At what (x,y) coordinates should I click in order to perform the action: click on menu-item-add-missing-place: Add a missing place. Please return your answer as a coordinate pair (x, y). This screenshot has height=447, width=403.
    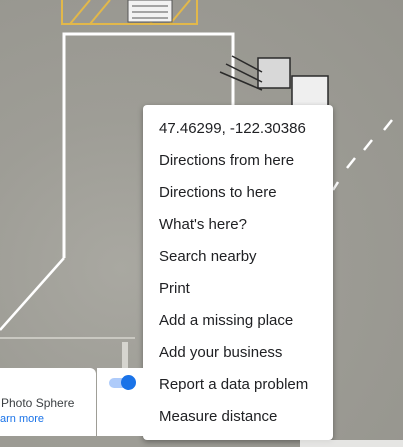
    Looking at the image, I should click on (238, 321).